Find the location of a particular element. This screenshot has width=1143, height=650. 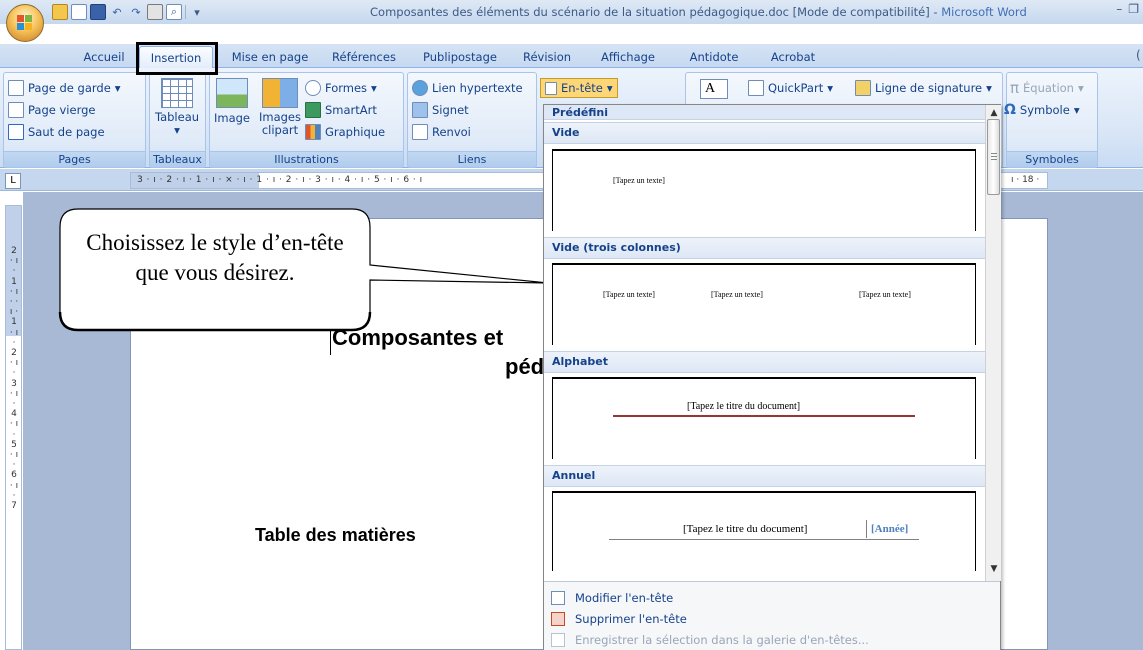

window-title-app: Microsoft Word is located at coordinates (984, 12).